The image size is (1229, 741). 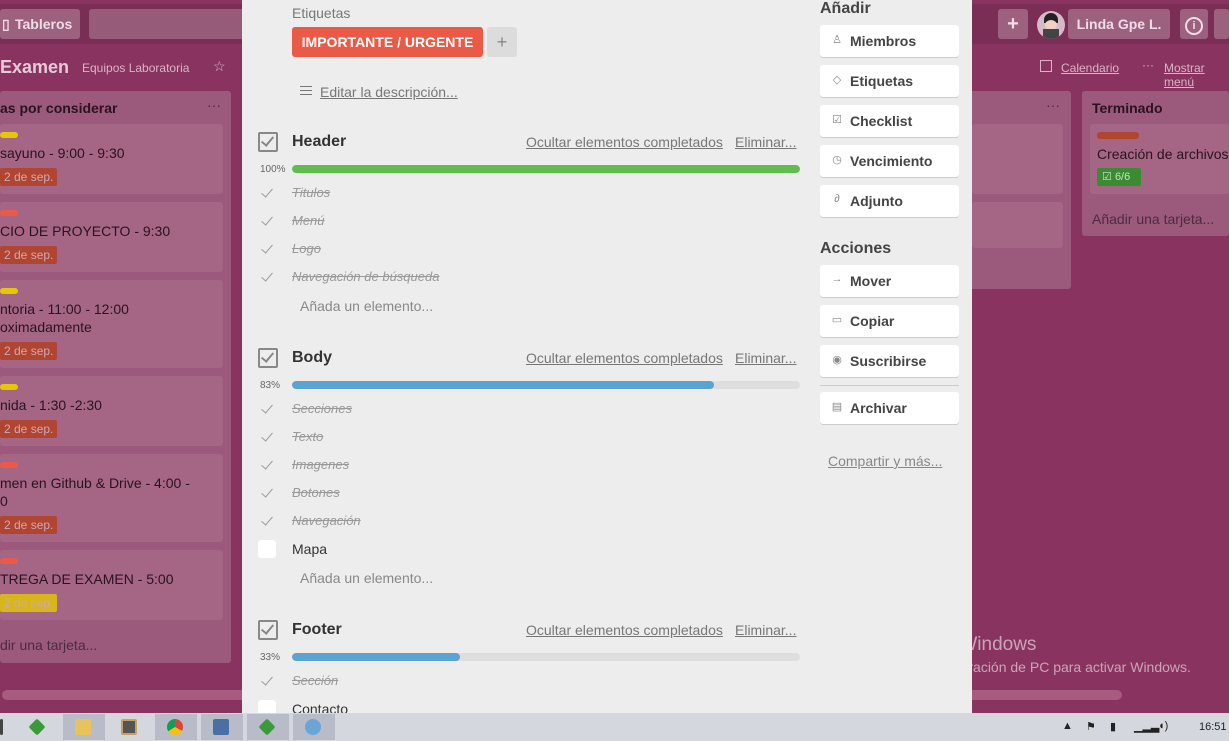 I want to click on info-icon: i, so click(x=1194, y=24).